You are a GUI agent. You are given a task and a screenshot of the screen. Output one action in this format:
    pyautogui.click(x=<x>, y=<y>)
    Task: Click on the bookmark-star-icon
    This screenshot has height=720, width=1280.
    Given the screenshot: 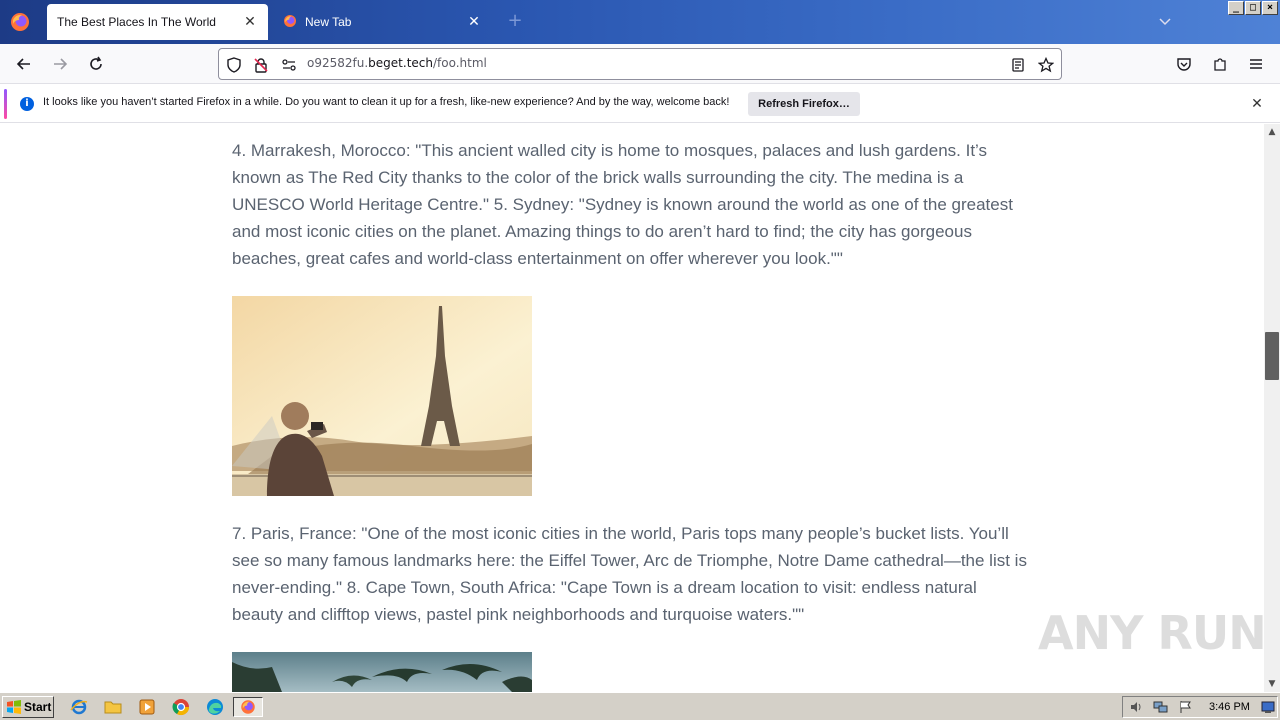 What is the action you would take?
    pyautogui.click(x=1046, y=65)
    